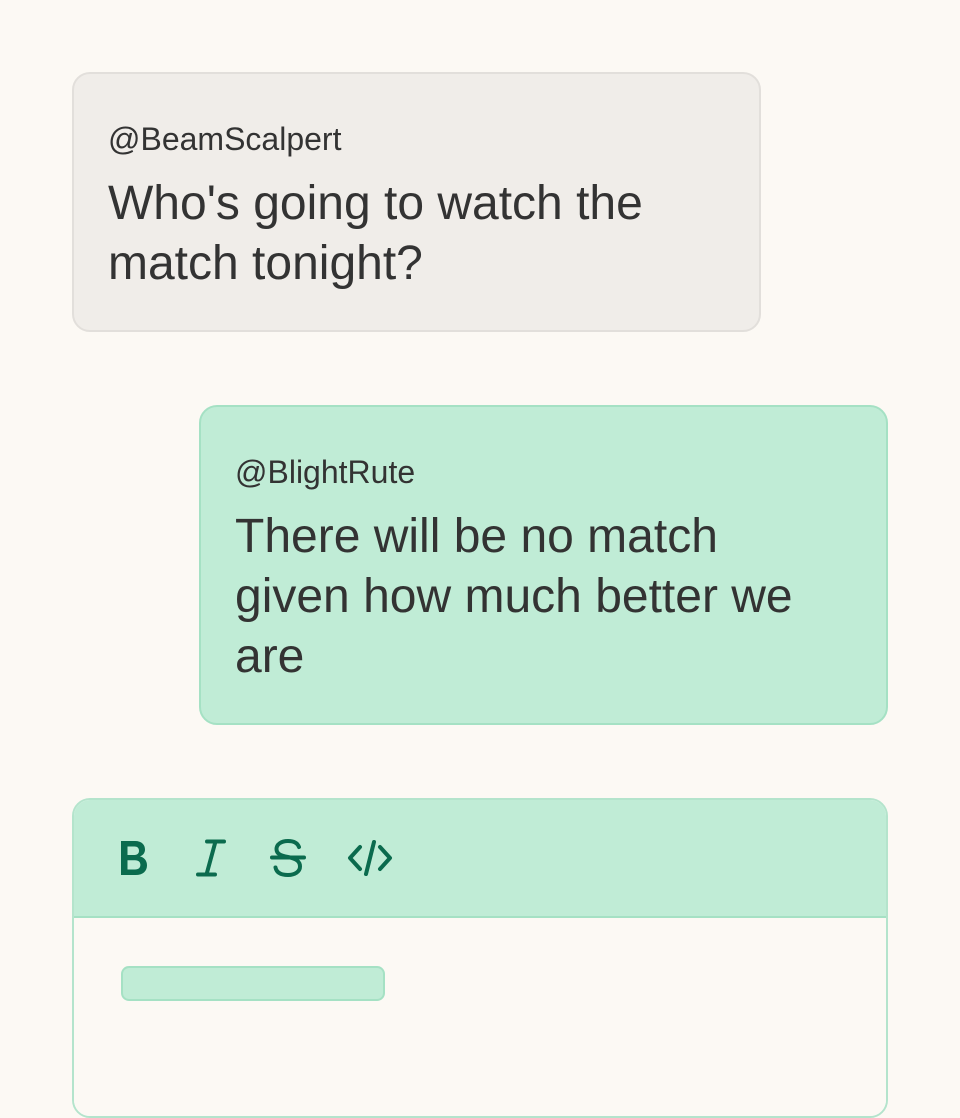 The image size is (960, 1118). I want to click on code-button, so click(381, 858).